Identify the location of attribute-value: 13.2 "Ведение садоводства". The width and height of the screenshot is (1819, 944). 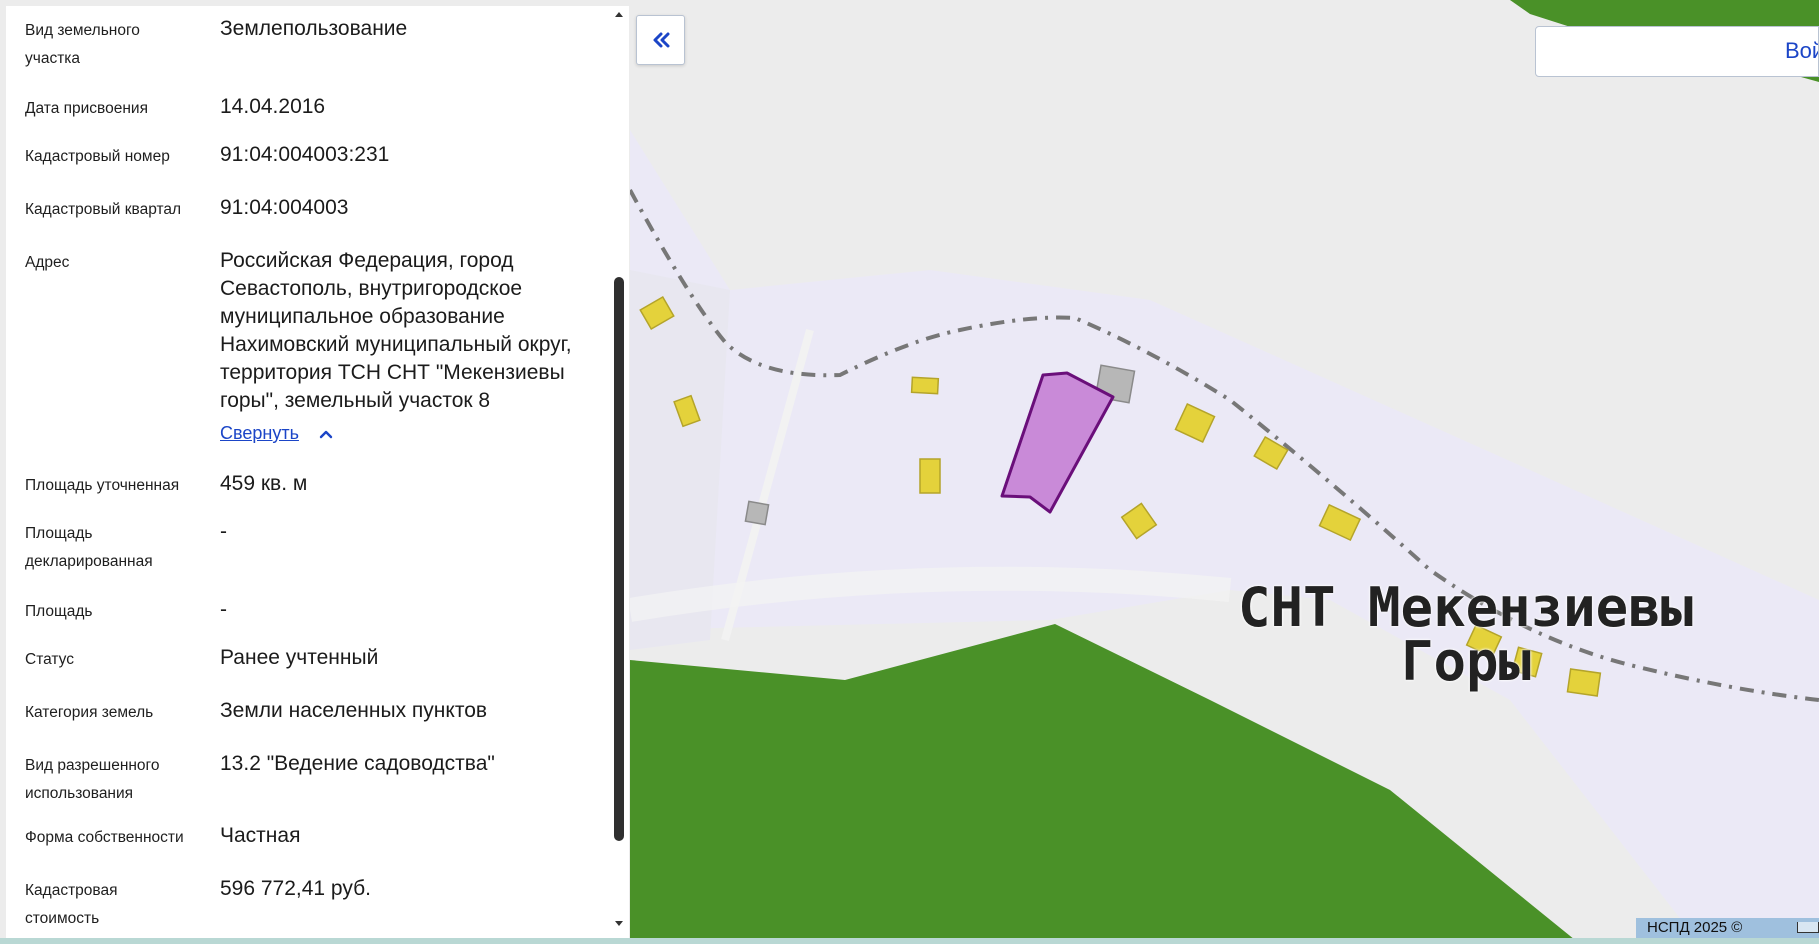
(357, 763).